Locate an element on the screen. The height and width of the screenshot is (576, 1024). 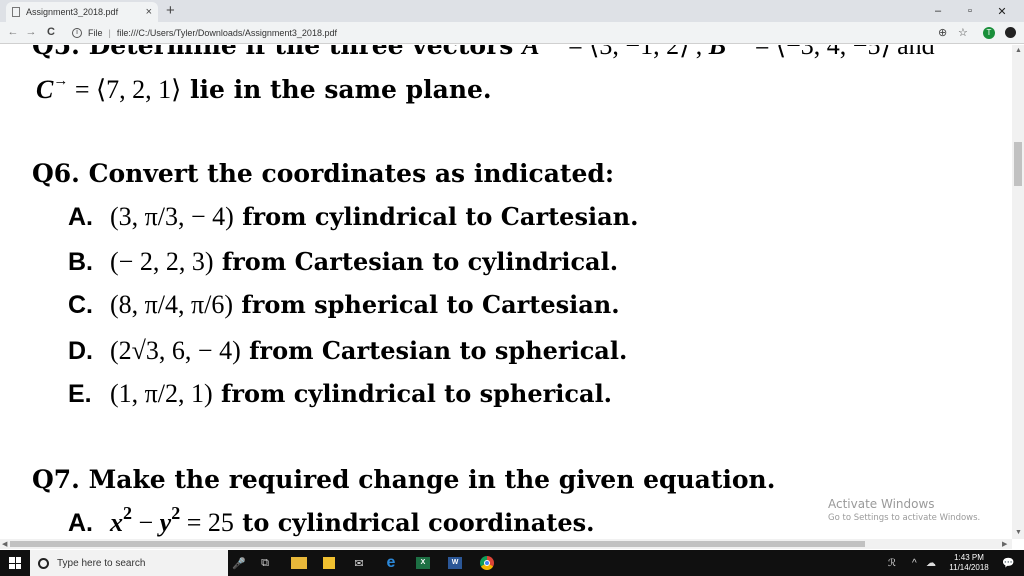
tab-close-button: × is located at coordinates (149, 12).